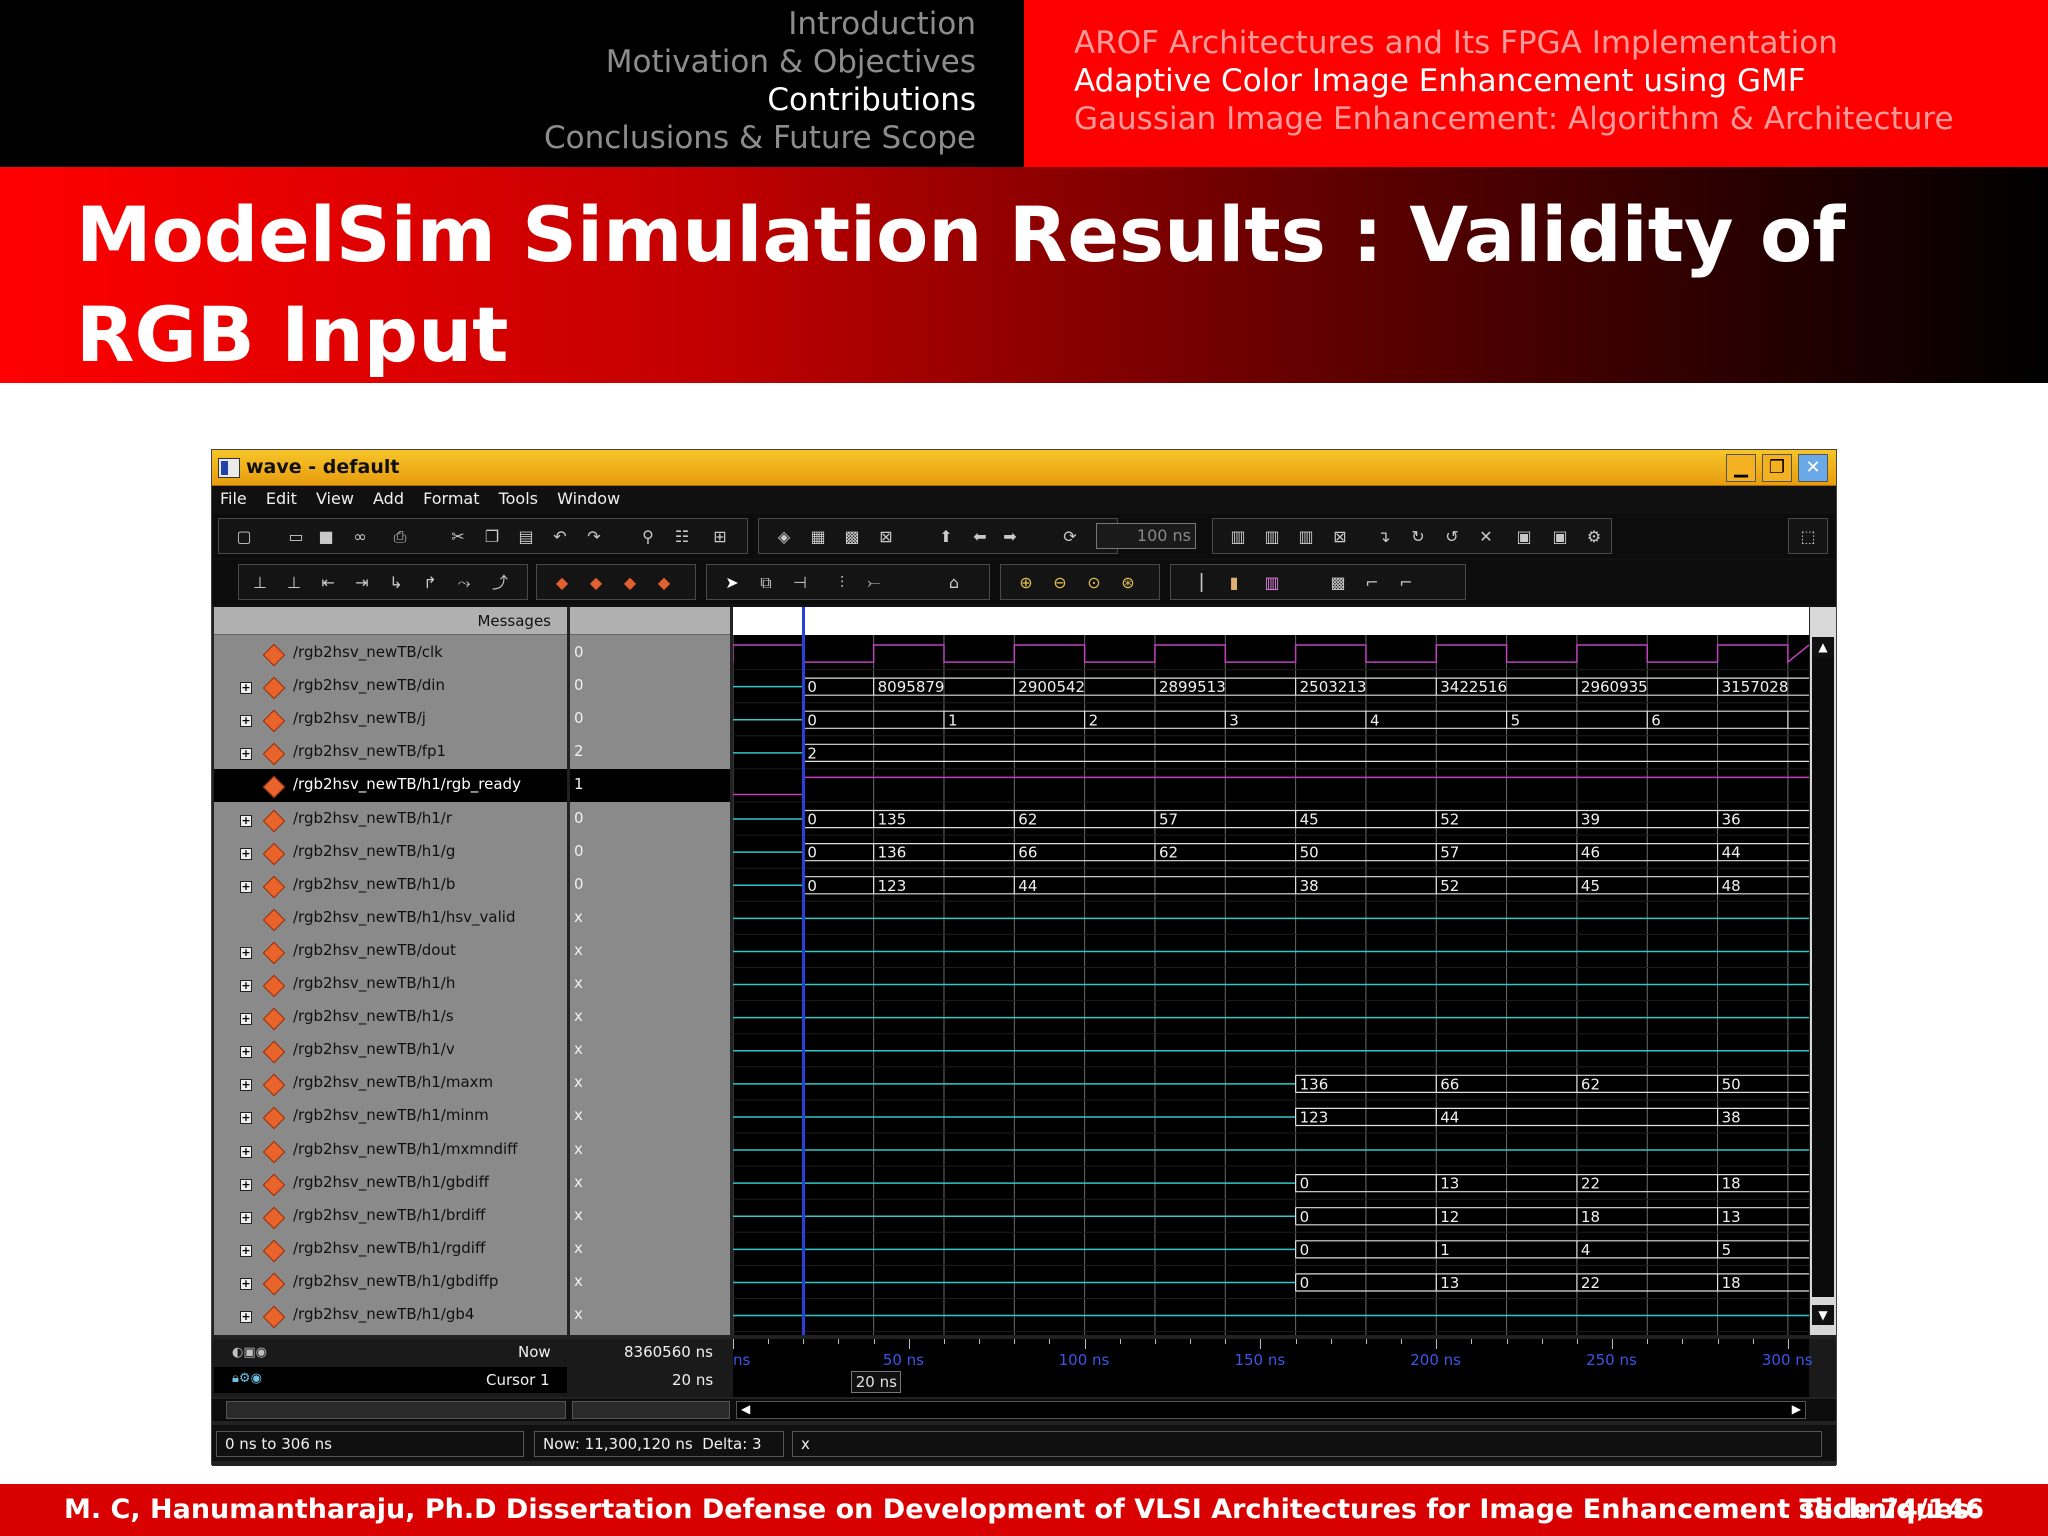 The width and height of the screenshot is (2048, 1536). I want to click on signal-row: + /rgb2hsv_newTB/h1/maxm, so click(390, 1083).